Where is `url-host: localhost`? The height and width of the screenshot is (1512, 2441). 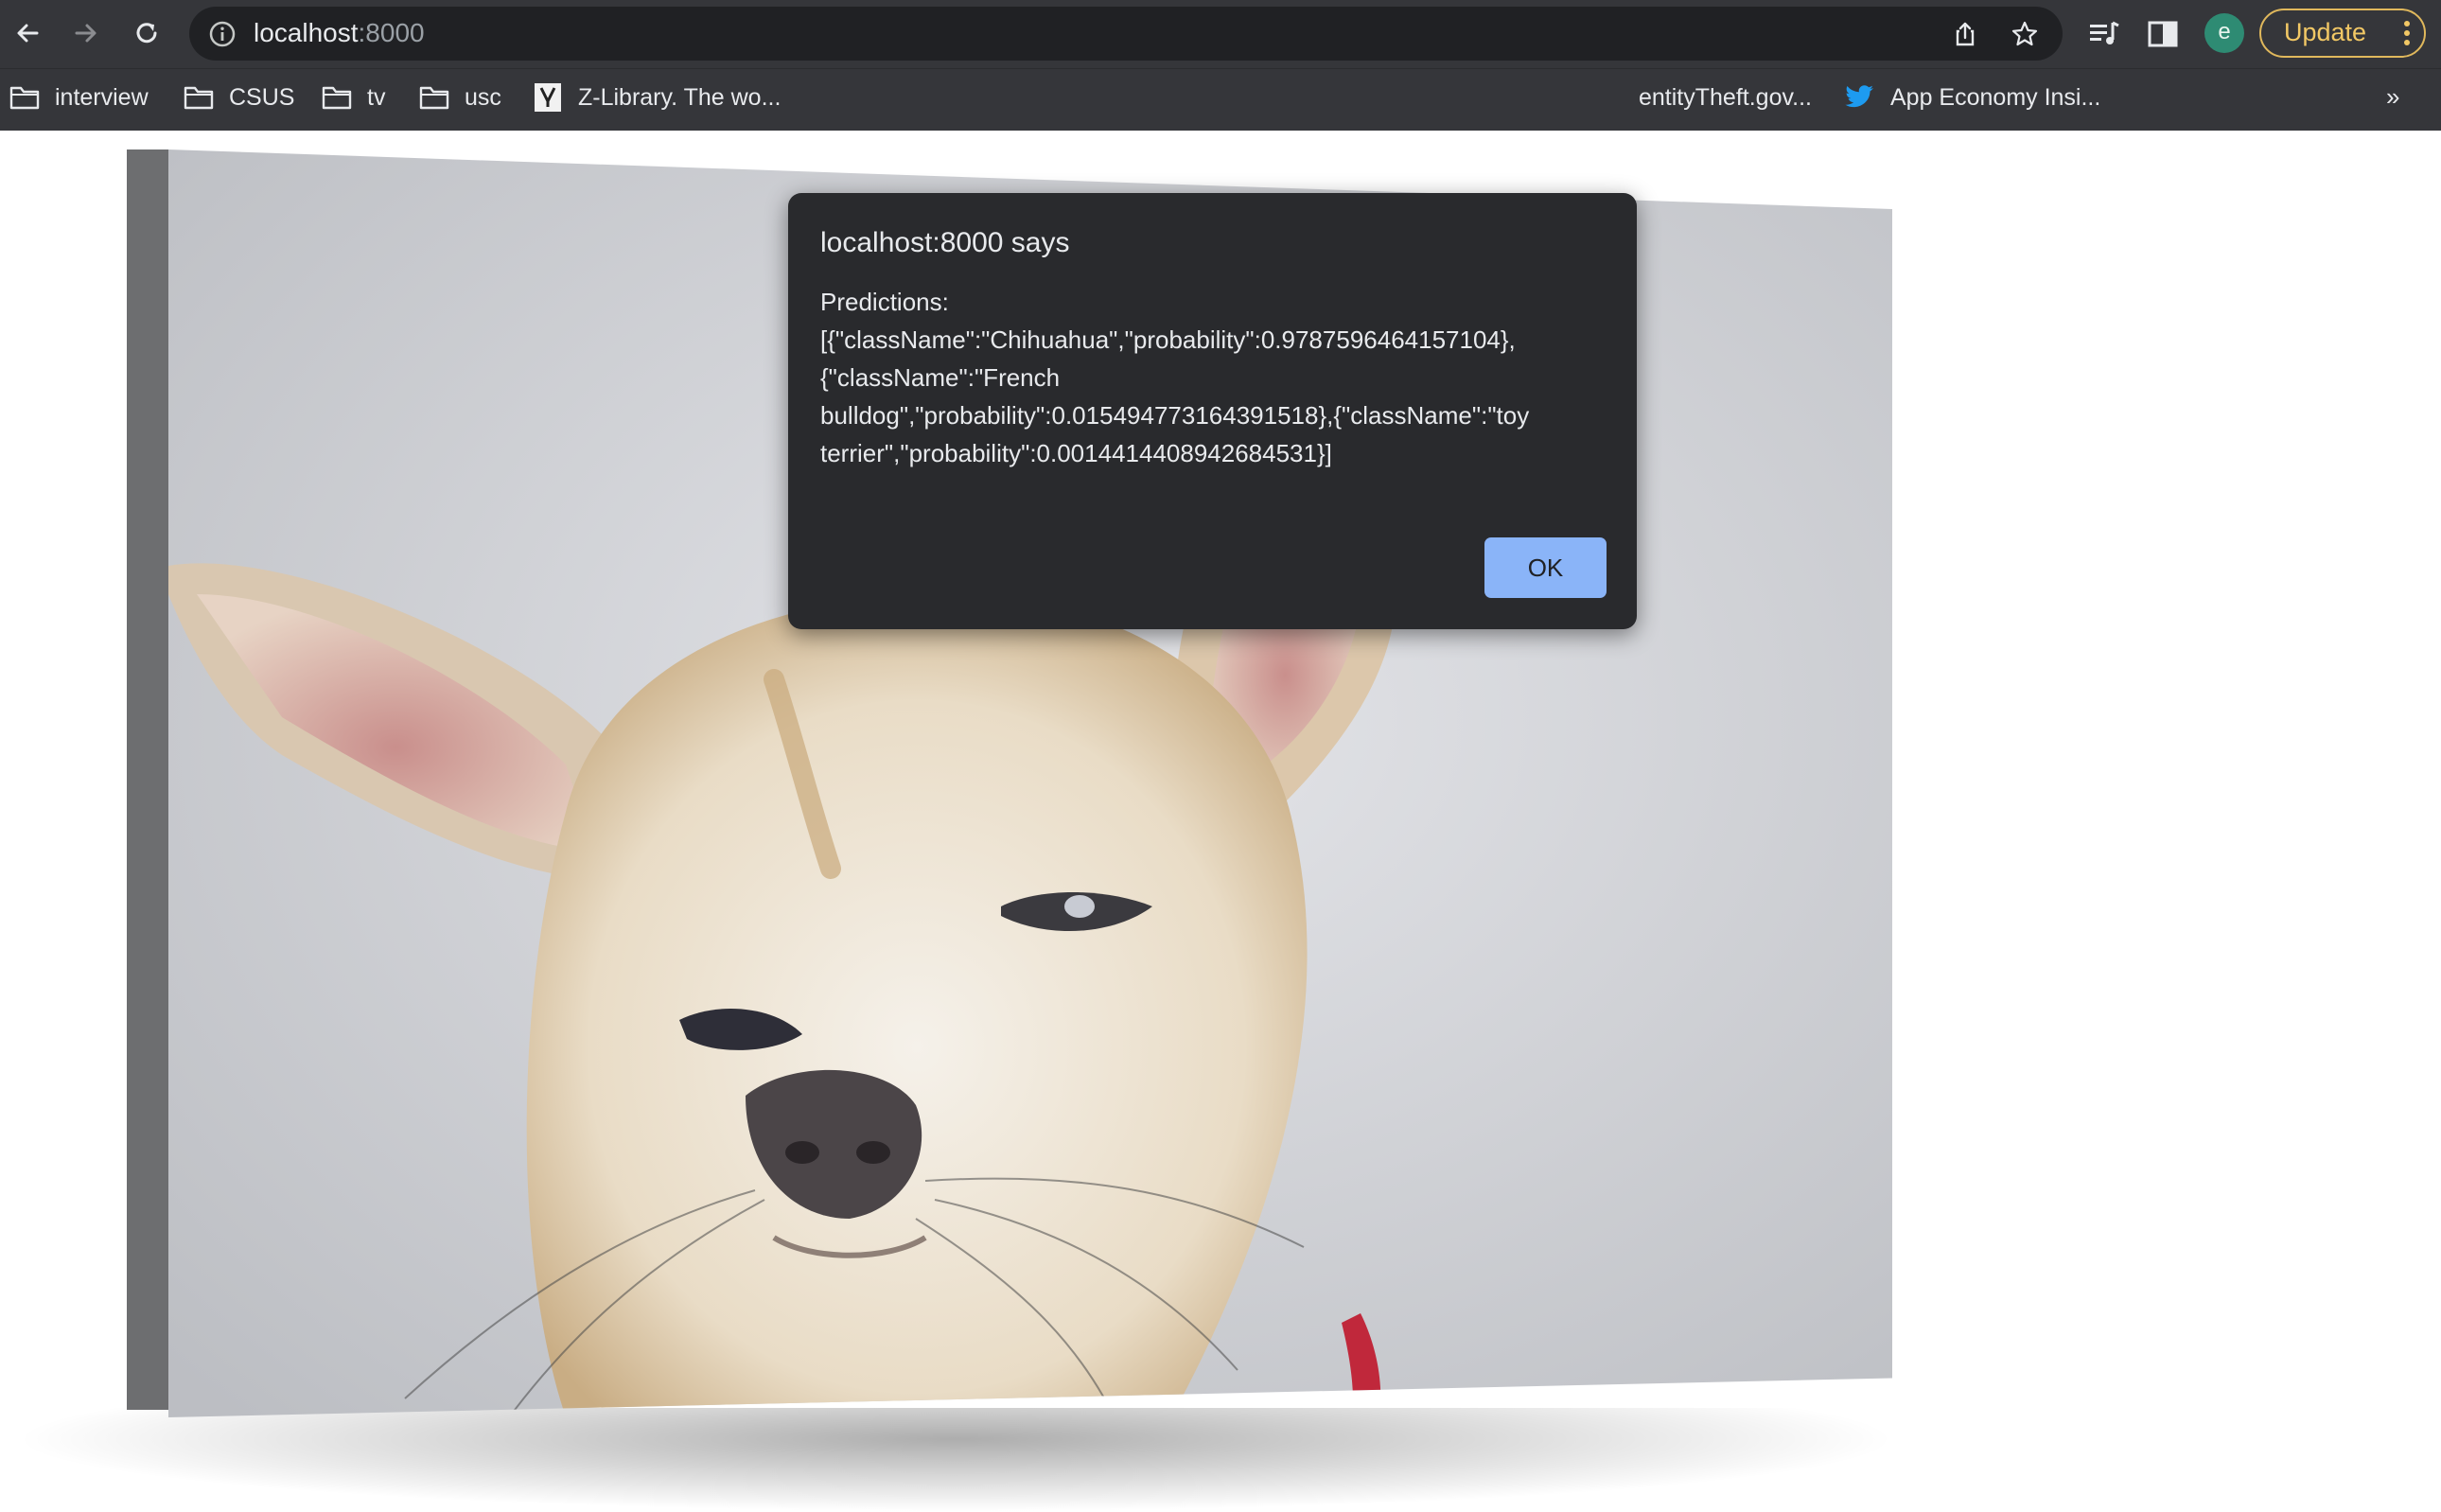
url-host: localhost is located at coordinates (306, 32).